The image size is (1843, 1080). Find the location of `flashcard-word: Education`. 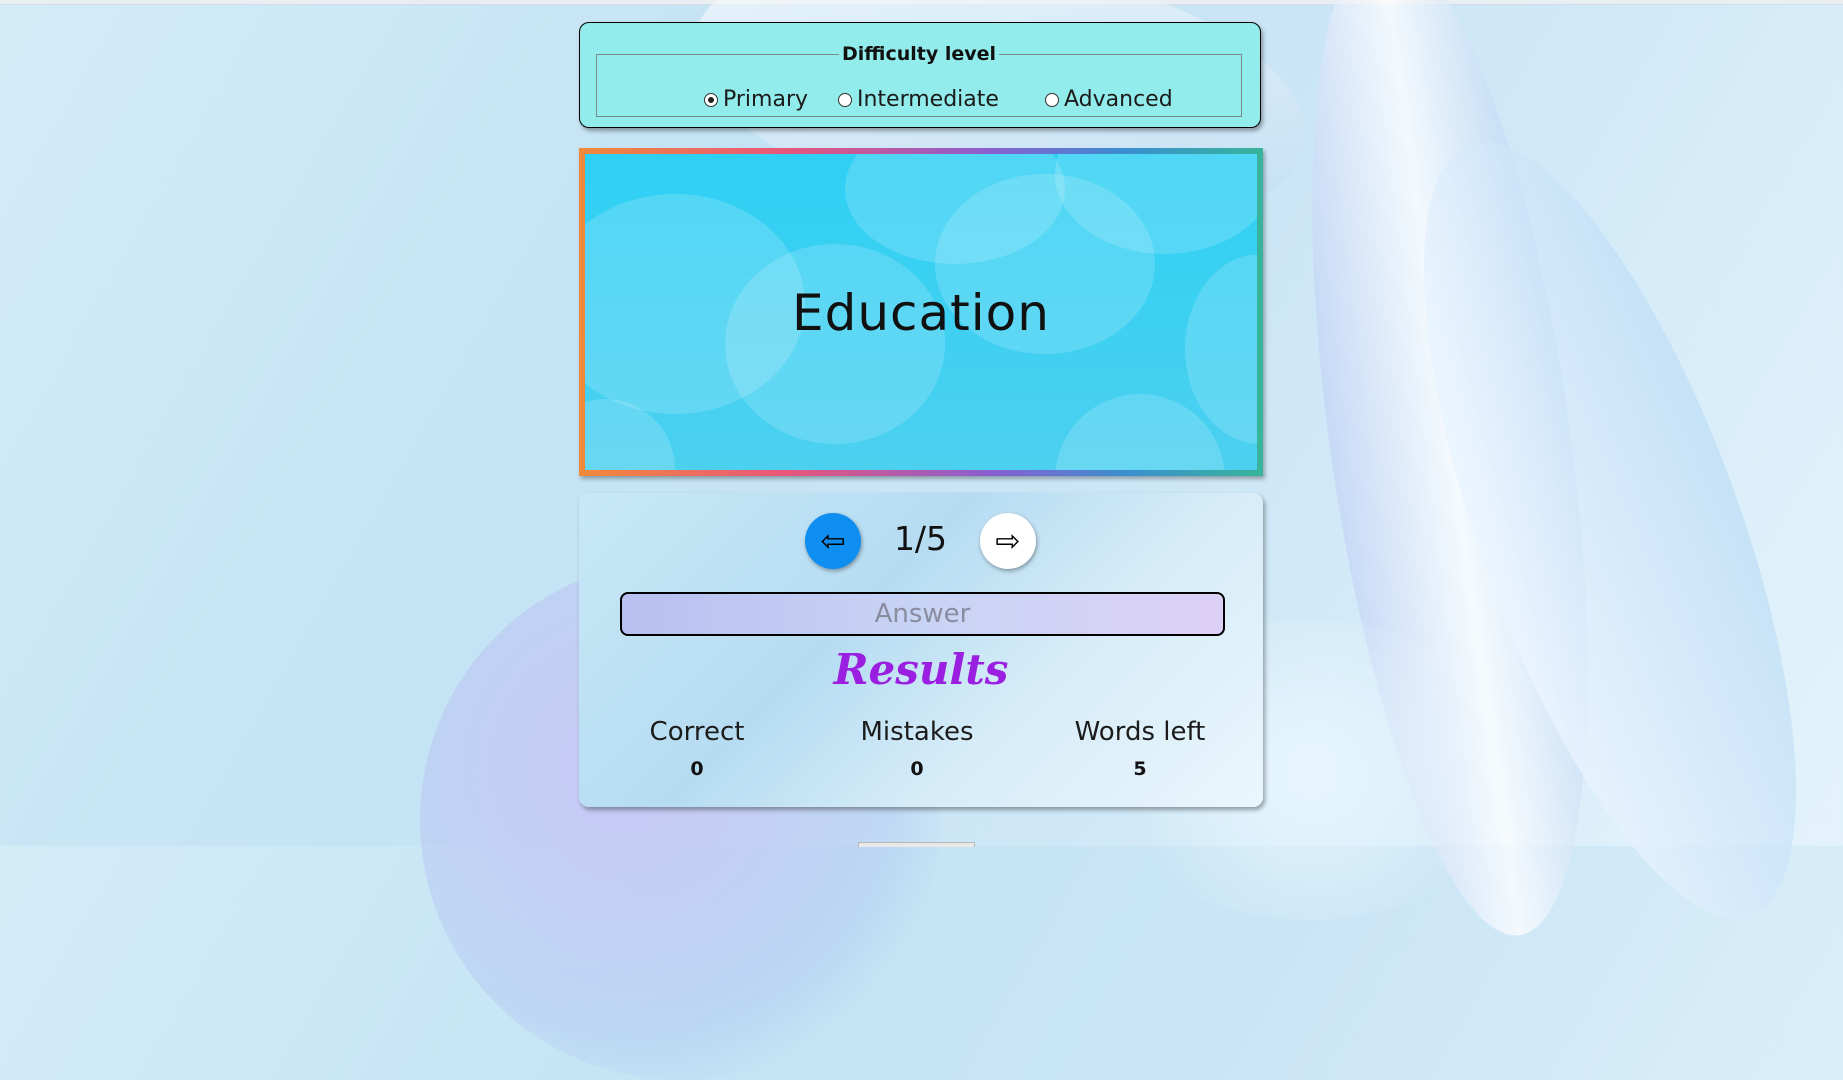

flashcard-word: Education is located at coordinates (921, 313).